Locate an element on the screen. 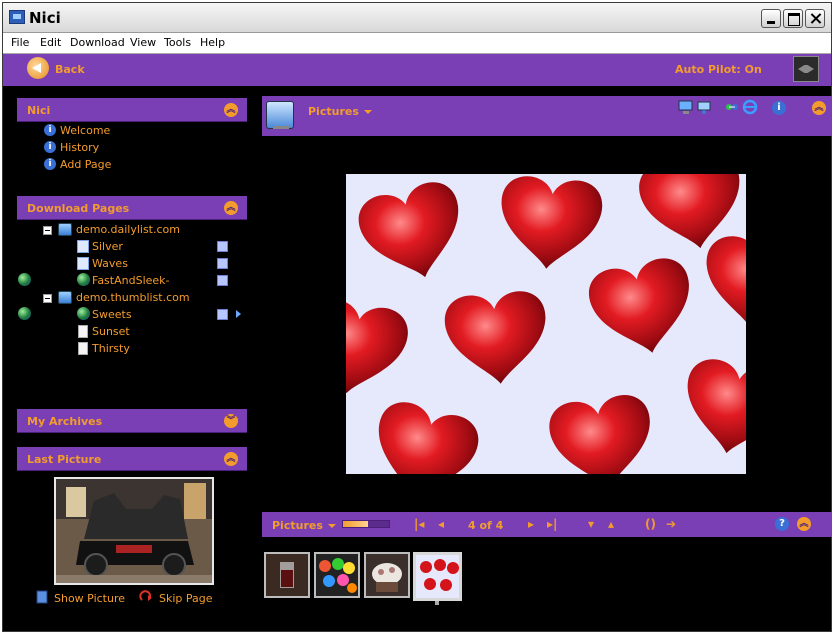  rotate-icon: () is located at coordinates (650, 524).